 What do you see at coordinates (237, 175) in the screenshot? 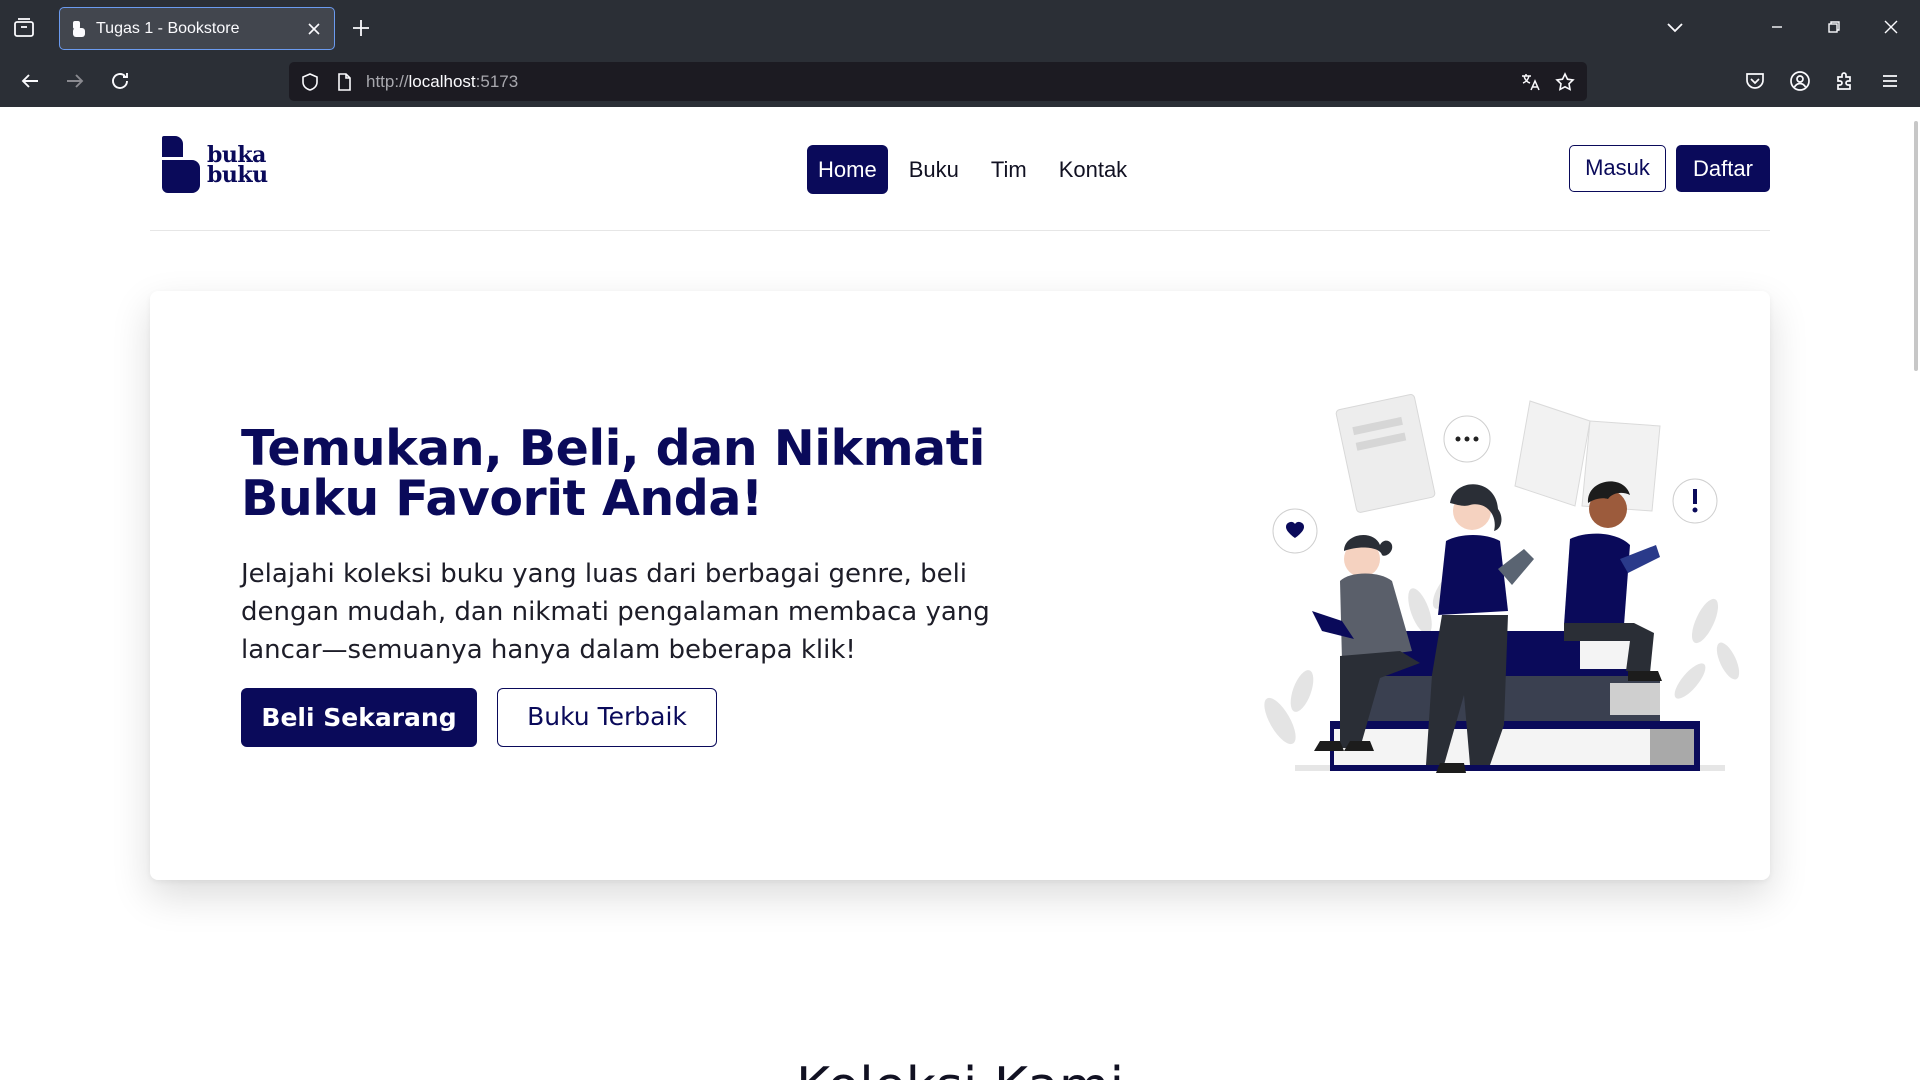
I see `logo-text-line2: buku` at bounding box center [237, 175].